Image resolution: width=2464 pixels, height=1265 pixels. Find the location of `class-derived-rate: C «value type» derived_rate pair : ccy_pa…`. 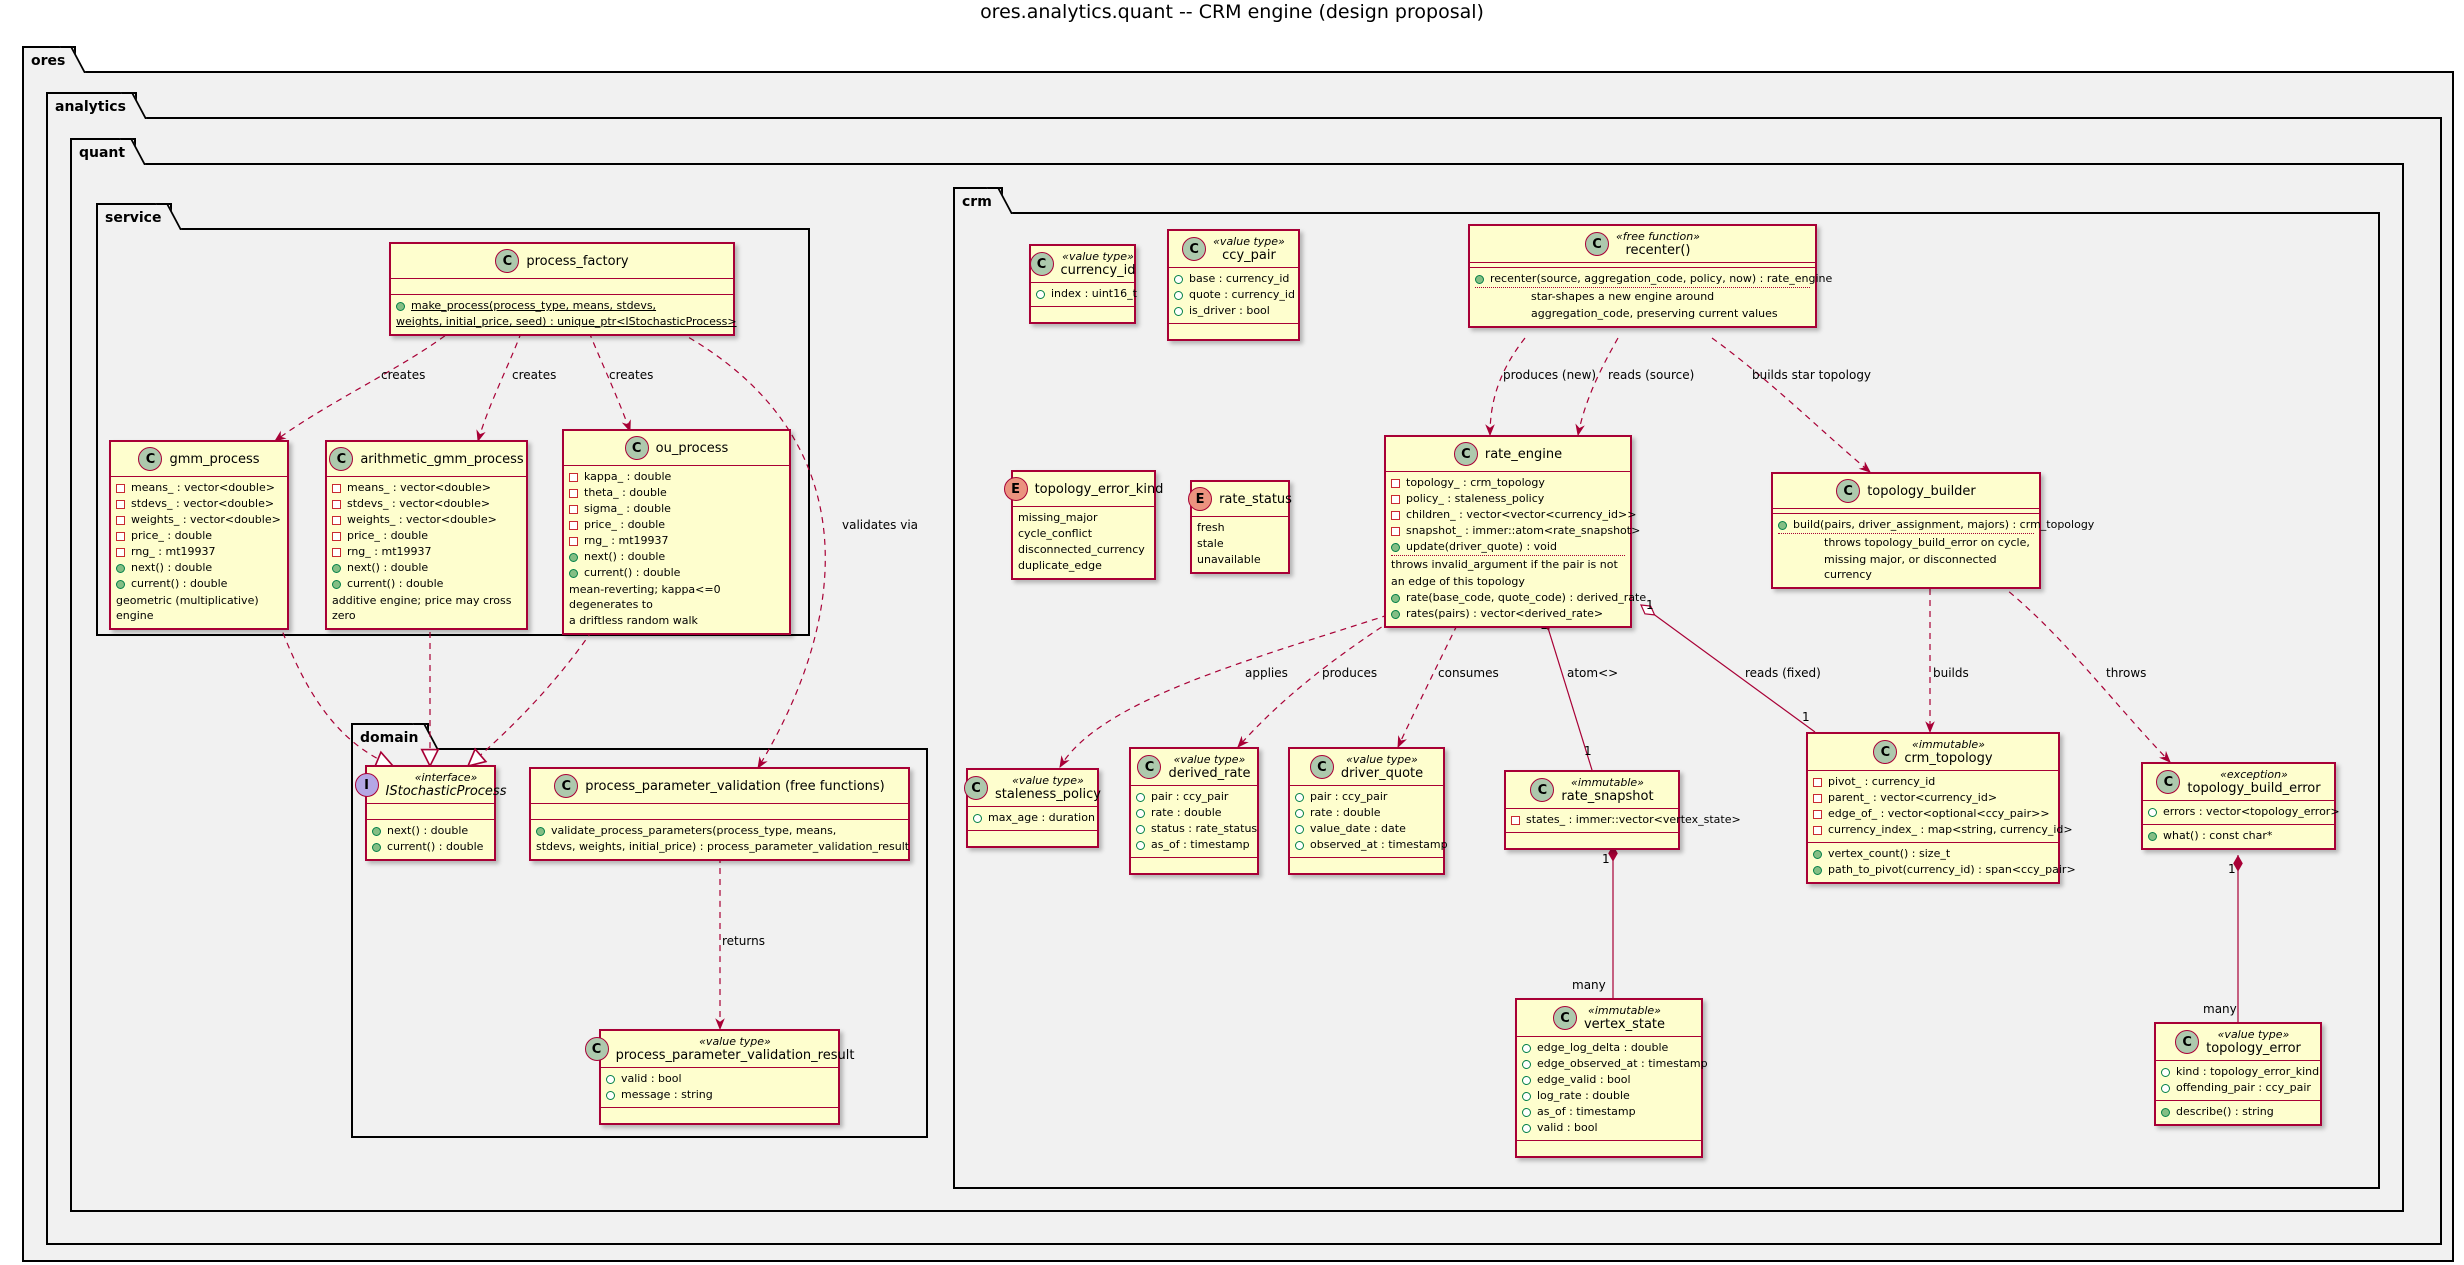

class-derived-rate: C «value type» derived_rate pair : ccy_pa… is located at coordinates (1194, 811).